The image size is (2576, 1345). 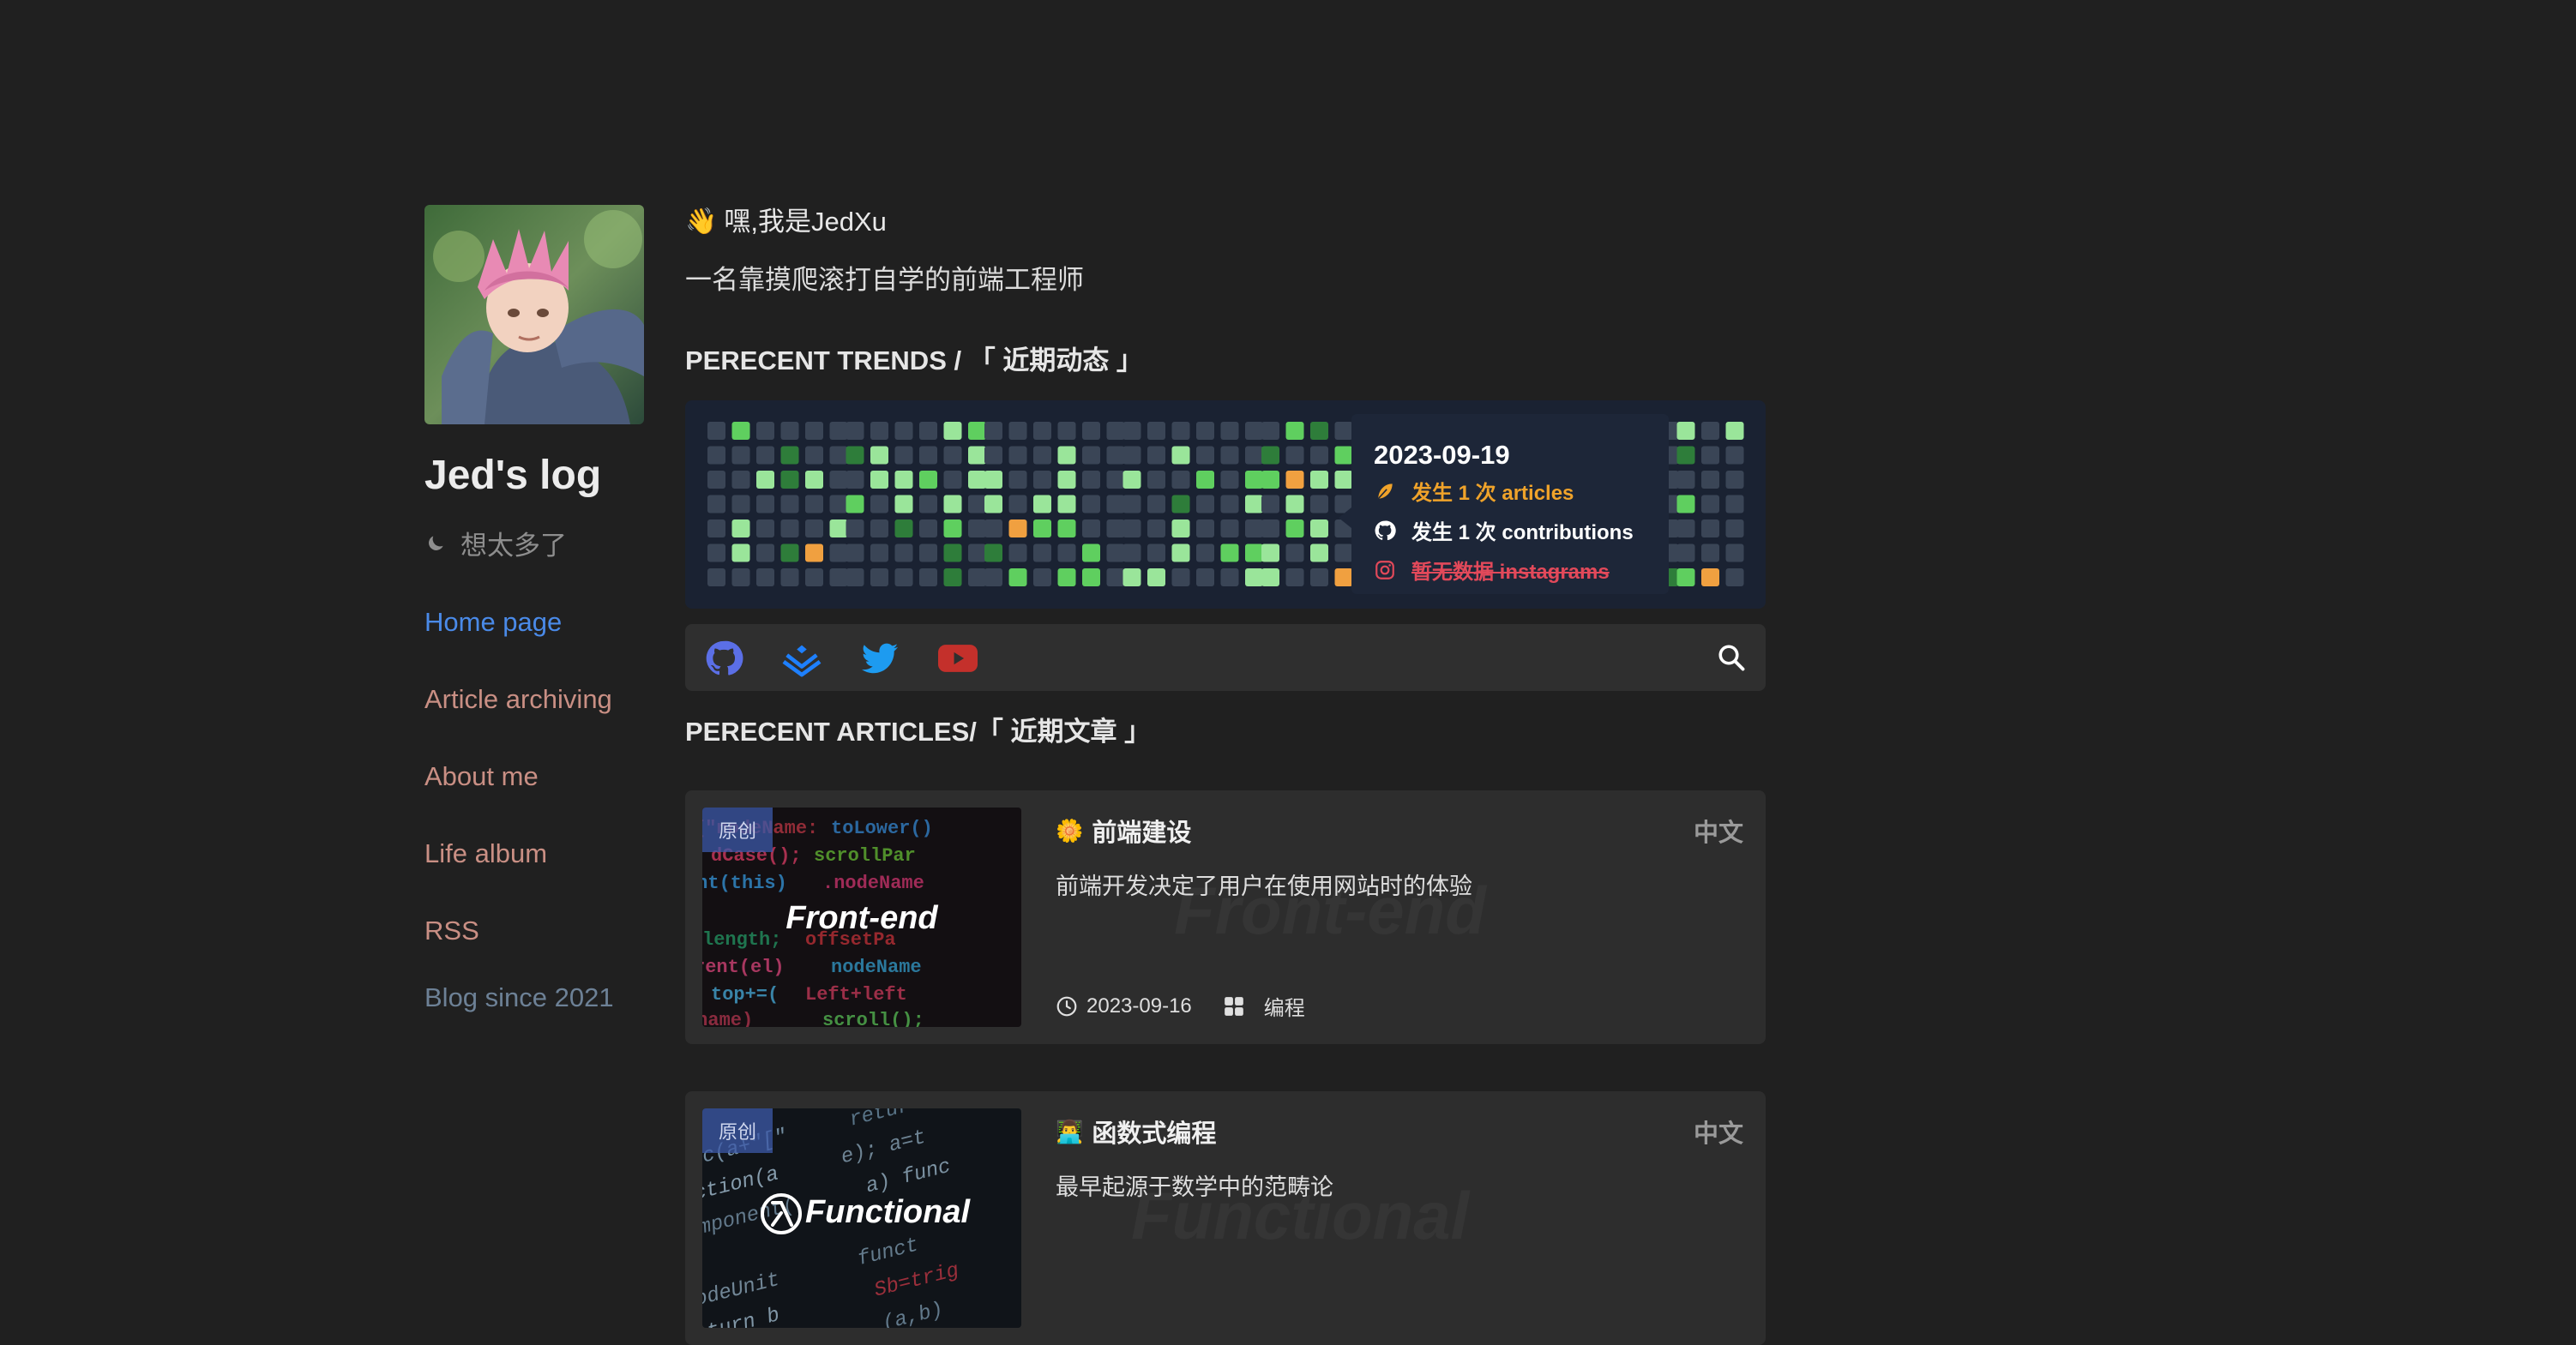 I want to click on twitter-link, so click(x=880, y=658).